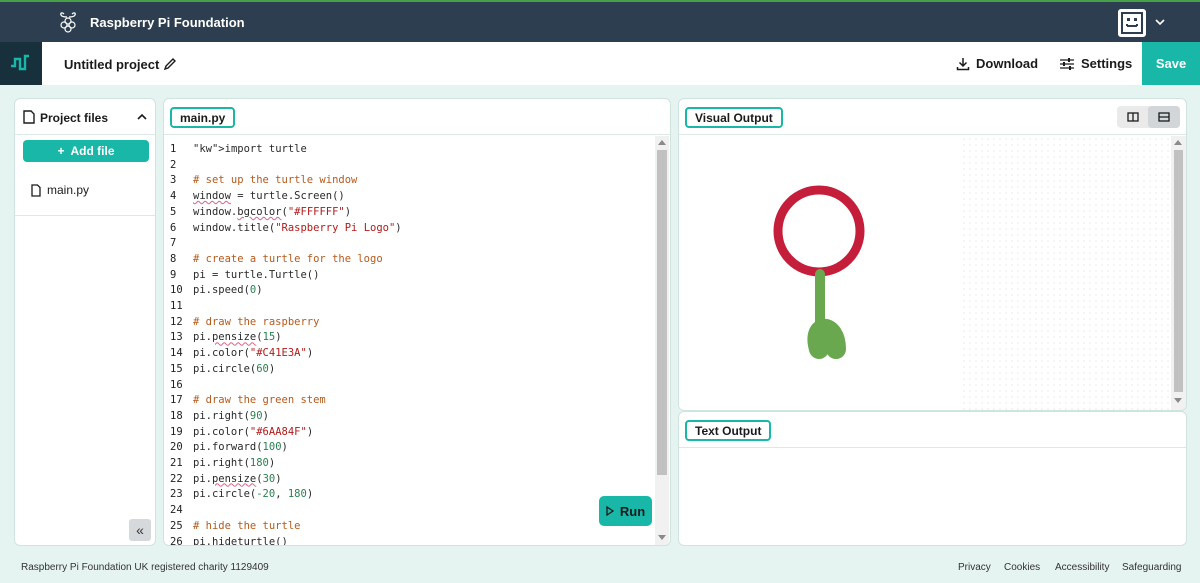 The image size is (1200, 583). I want to click on code-line: 7, so click(404, 245).